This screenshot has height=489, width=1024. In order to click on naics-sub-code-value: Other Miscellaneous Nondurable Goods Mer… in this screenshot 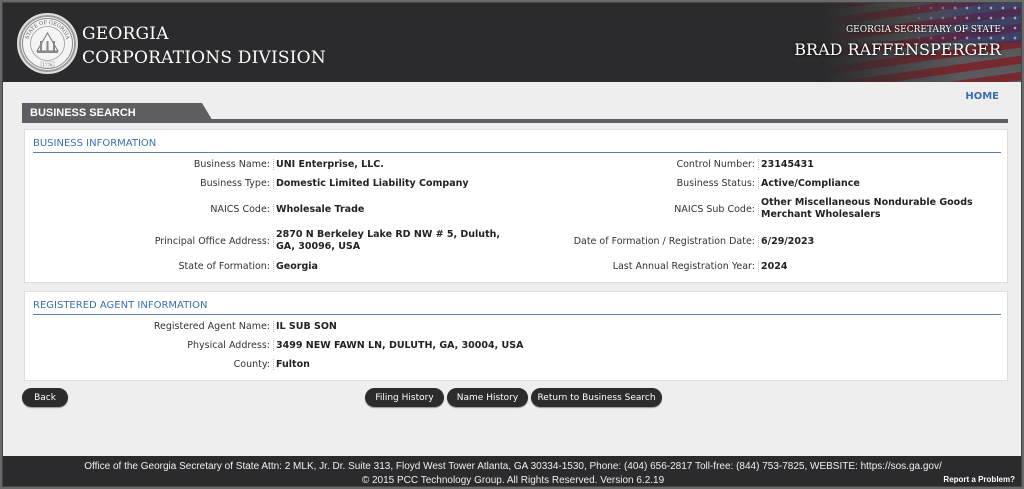, I will do `click(867, 208)`.